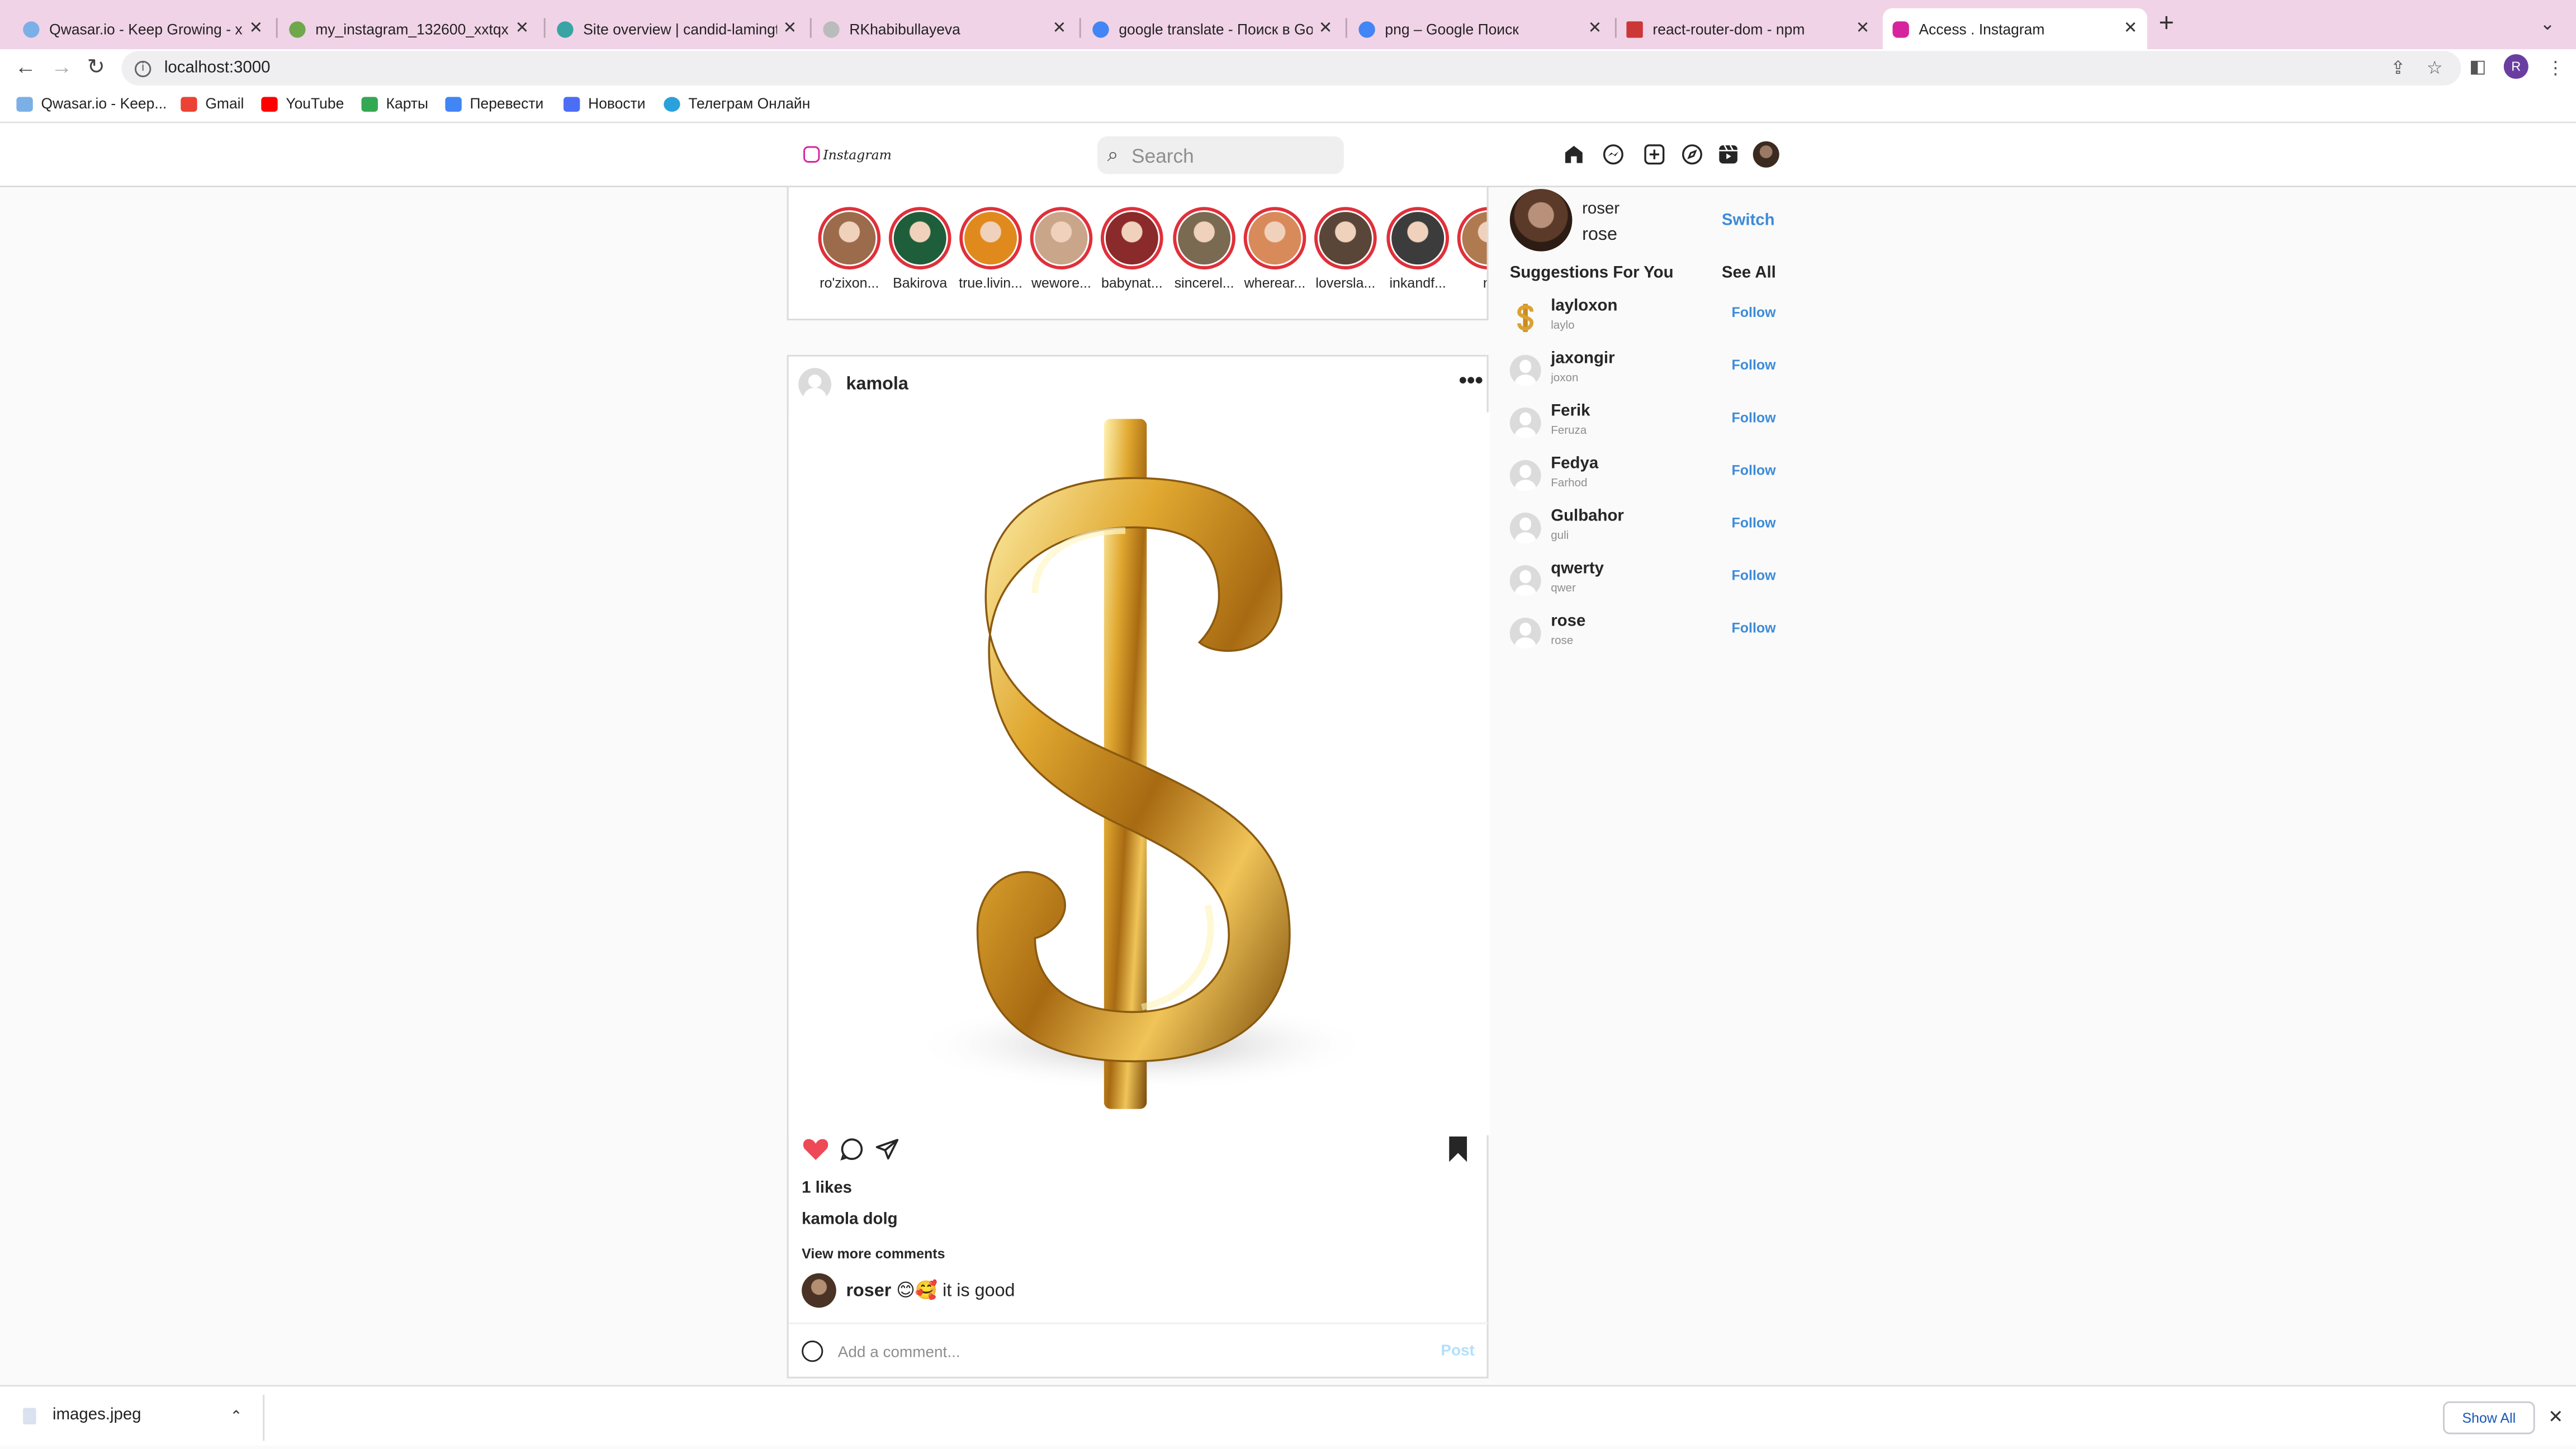 The image size is (2576, 1449). I want to click on reload-icon: ↻, so click(96, 67).